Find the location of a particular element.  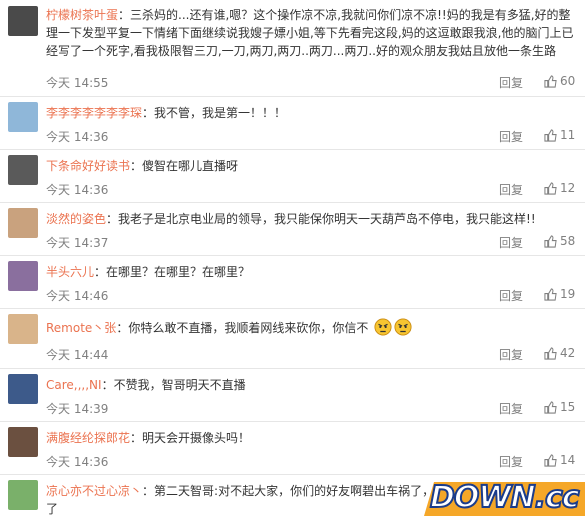

comment-username: 柠檬树茶叶蛋 is located at coordinates (82, 15).